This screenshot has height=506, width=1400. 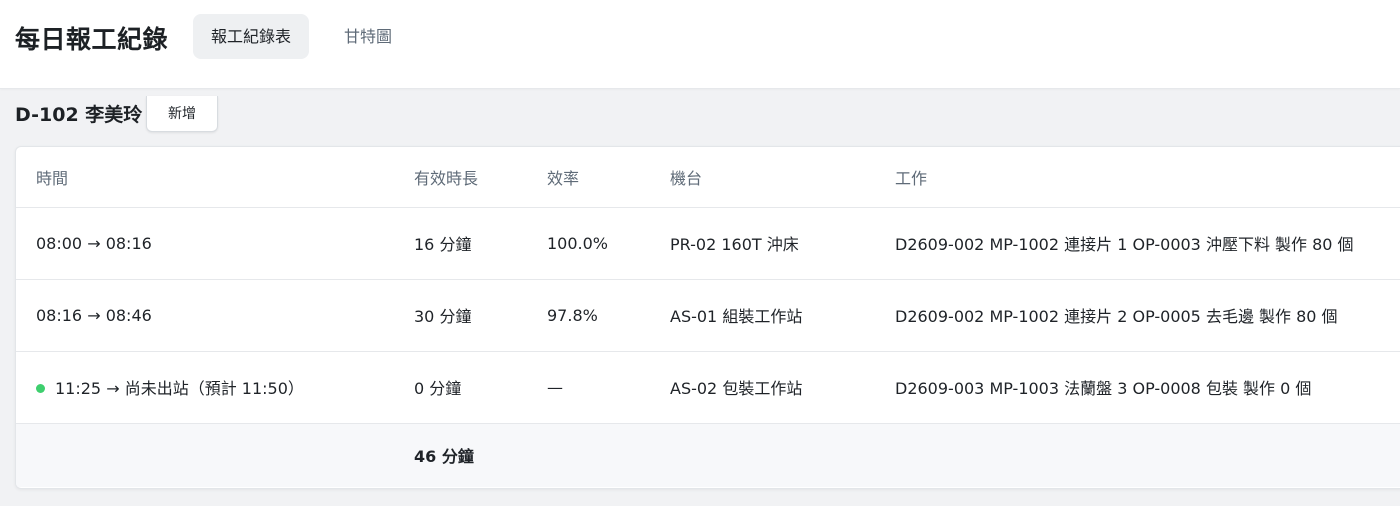 I want to click on cell-machine: AS-02 包裝工作站, so click(x=782, y=387).